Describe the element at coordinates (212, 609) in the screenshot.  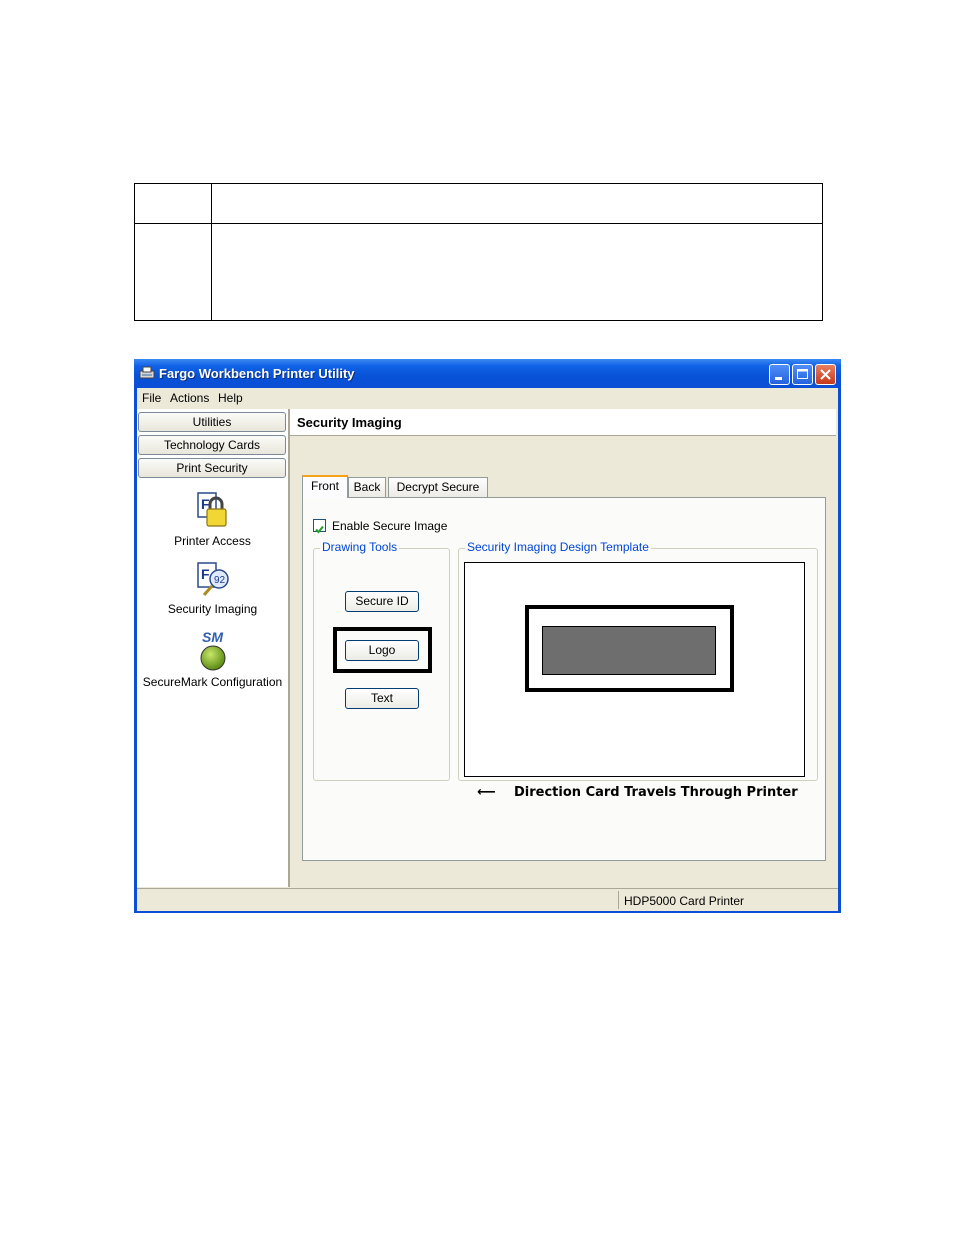
I see `security-imaging-label: Security Imaging` at that location.